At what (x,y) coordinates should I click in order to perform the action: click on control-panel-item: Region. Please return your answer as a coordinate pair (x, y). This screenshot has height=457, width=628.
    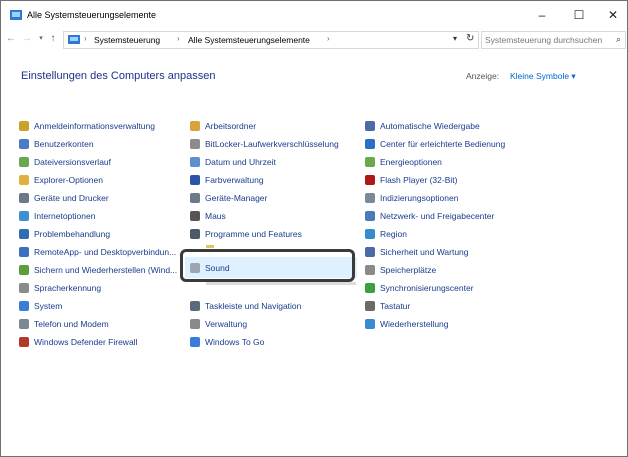
    Looking at the image, I should click on (435, 234).